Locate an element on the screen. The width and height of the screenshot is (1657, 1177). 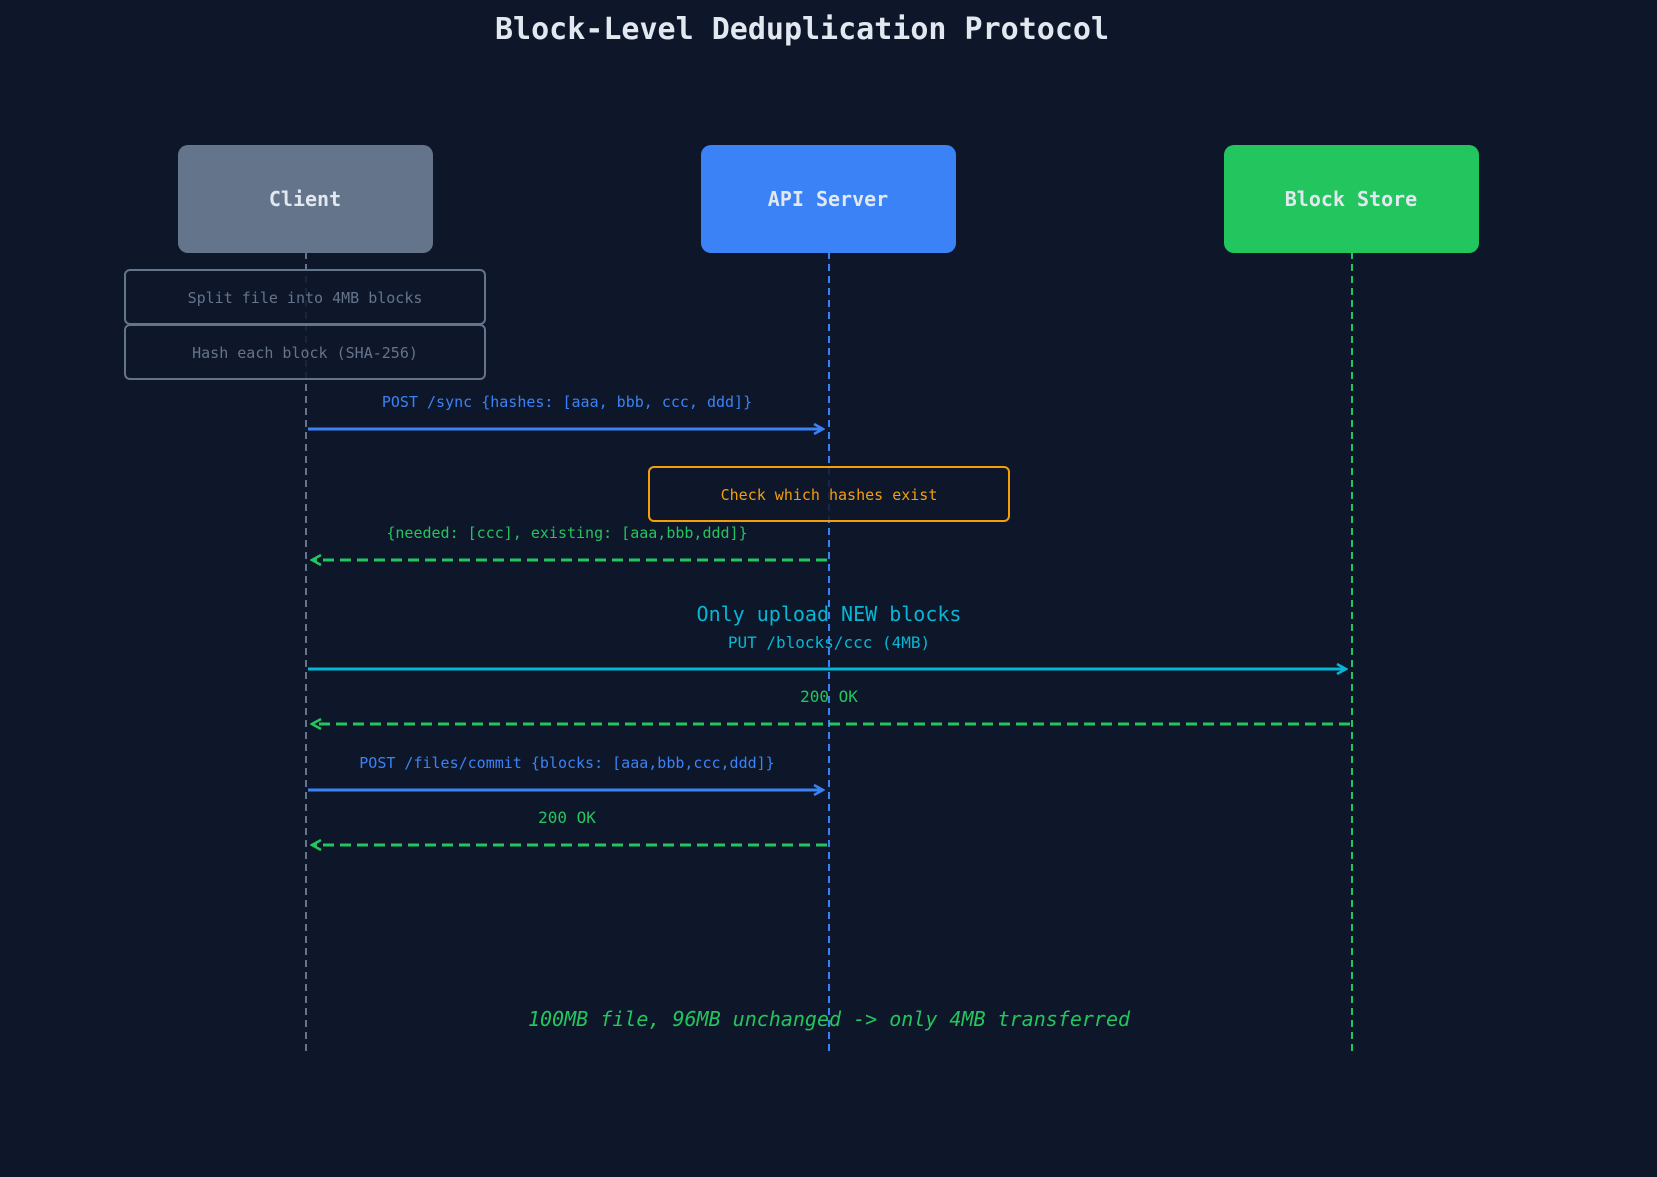
note-split-file-text: Split file into 4MB blocks is located at coordinates (305, 298).